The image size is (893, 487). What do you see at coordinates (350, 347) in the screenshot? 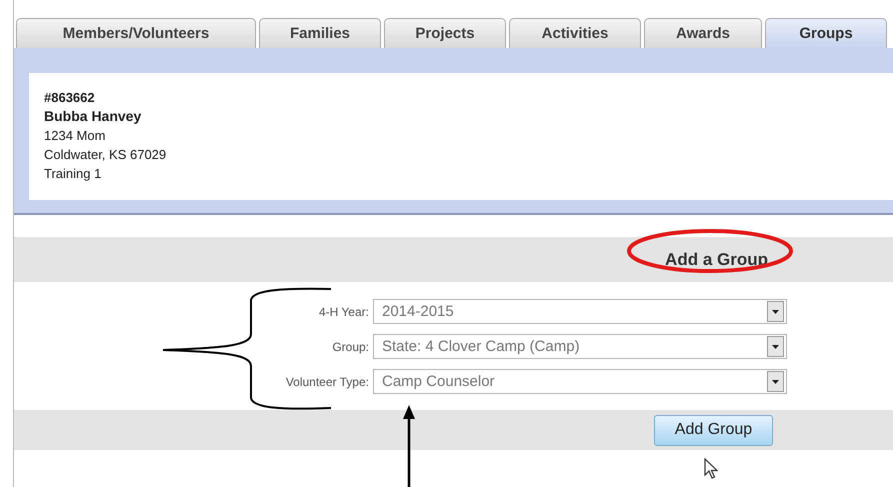
I see `field-label: Group:` at bounding box center [350, 347].